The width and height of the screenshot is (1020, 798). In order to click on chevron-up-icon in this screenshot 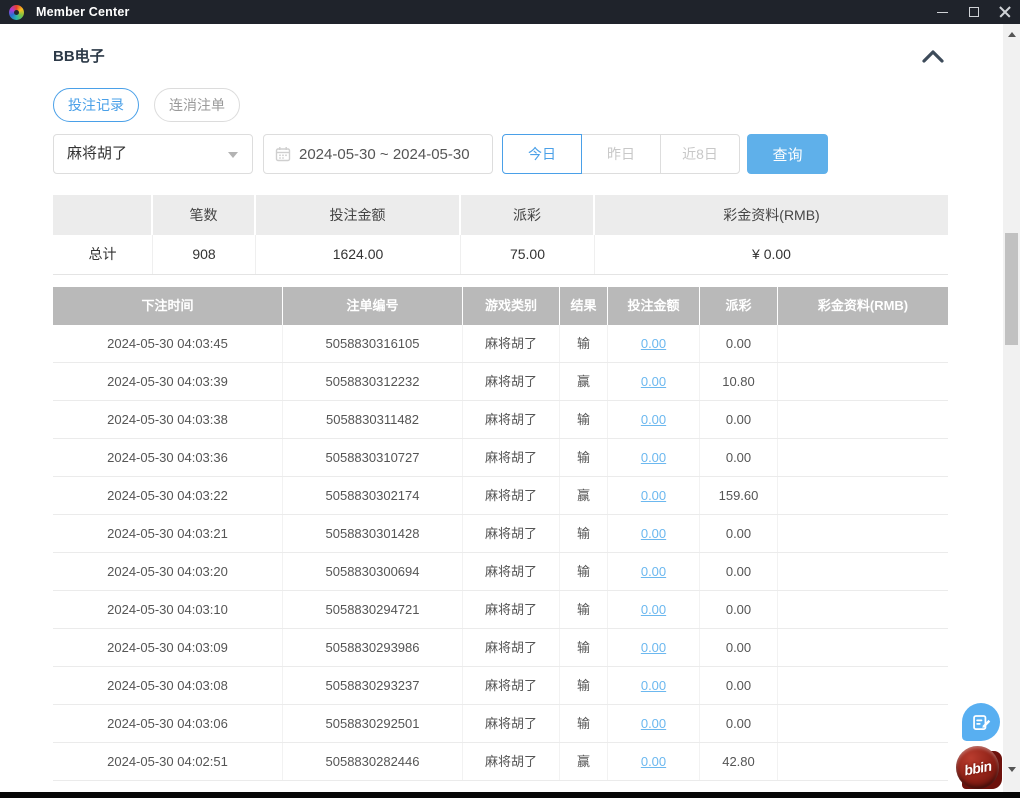, I will do `click(933, 56)`.